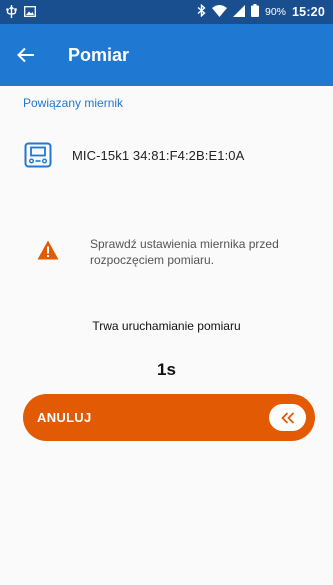  What do you see at coordinates (30, 12) in the screenshot?
I see `image-icon` at bounding box center [30, 12].